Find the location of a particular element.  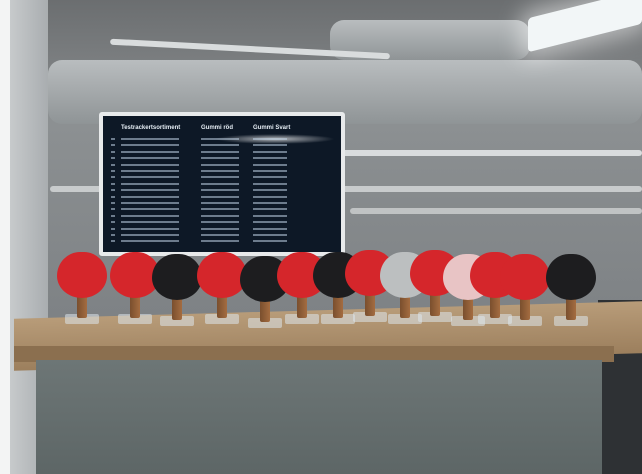

left-edge is located at coordinates (5, 237).